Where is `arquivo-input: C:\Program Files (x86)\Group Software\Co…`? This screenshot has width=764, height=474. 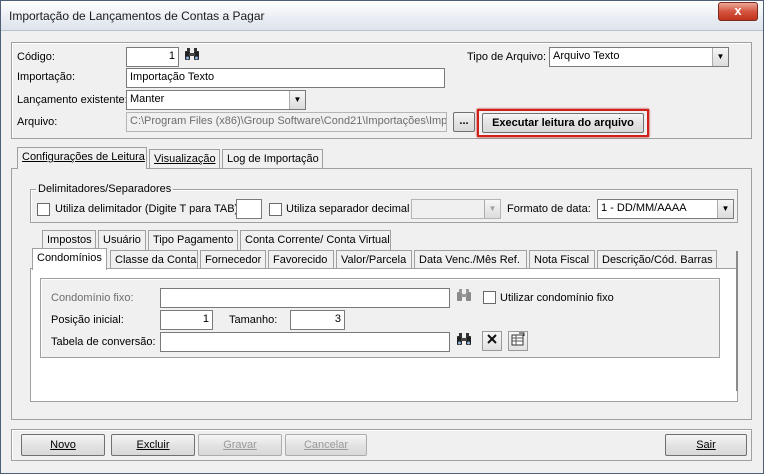
arquivo-input: C:\Program Files (x86)\Group Software\Co… is located at coordinates (286, 122).